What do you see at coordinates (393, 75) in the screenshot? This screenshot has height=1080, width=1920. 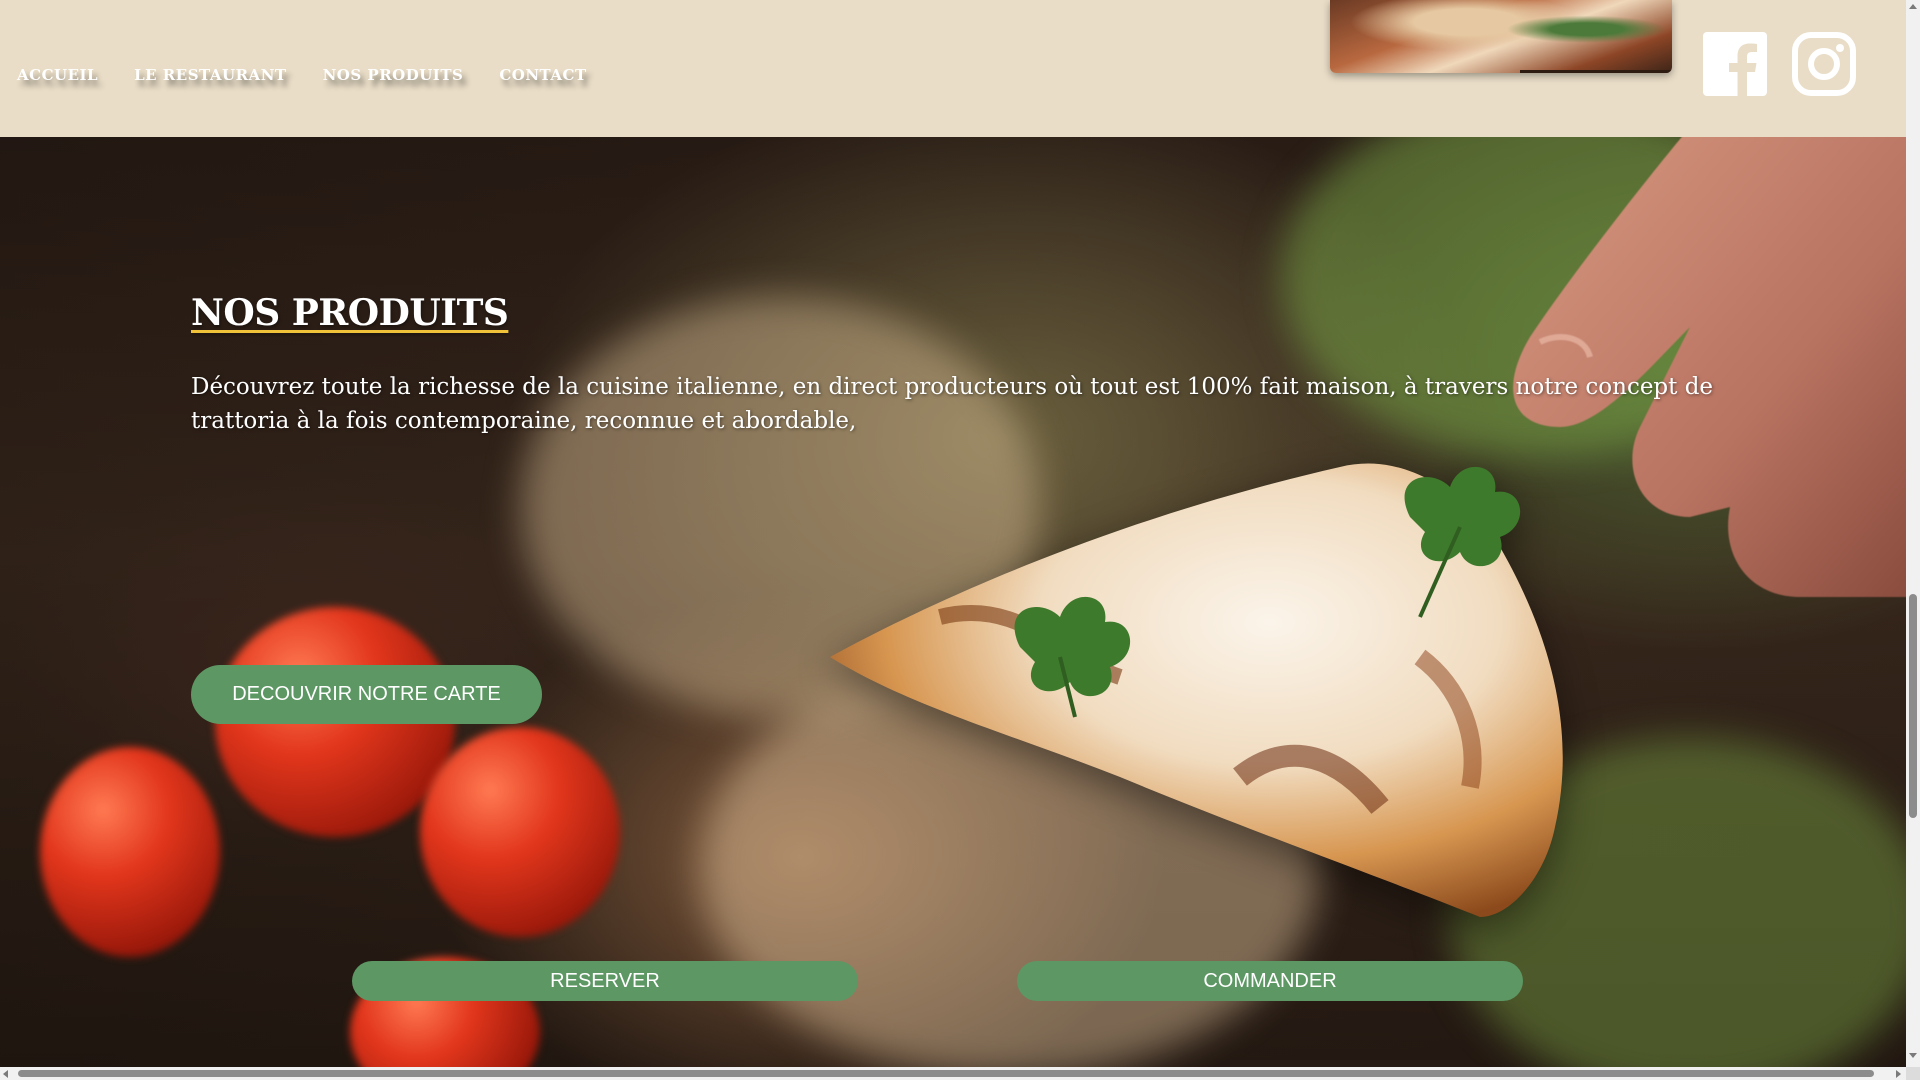 I see `nav-item-nos-produits: NOS PRODUITS` at bounding box center [393, 75].